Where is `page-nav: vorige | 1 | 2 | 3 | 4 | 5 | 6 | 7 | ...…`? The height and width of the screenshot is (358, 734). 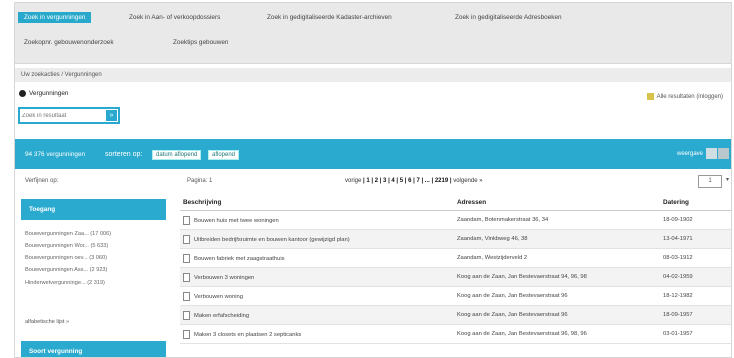
page-nav: vorige | 1 | 2 | 3 | 4 | 5 | 6 | 7 | ...… is located at coordinates (414, 181).